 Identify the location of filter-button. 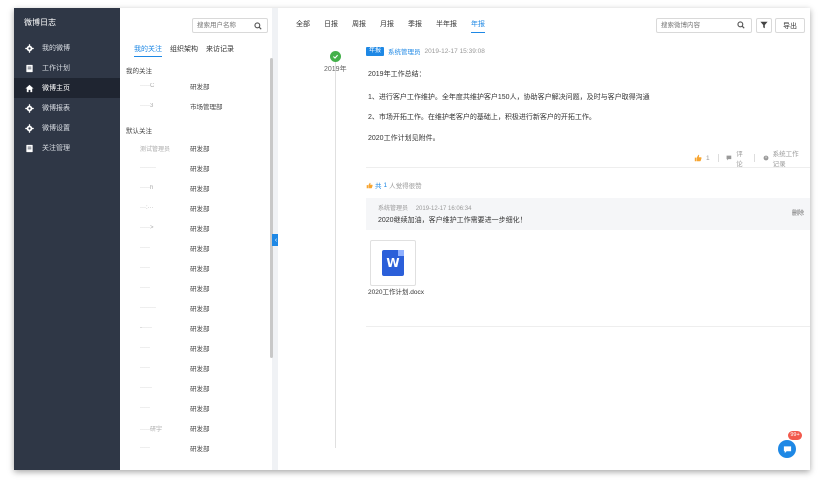
(764, 25).